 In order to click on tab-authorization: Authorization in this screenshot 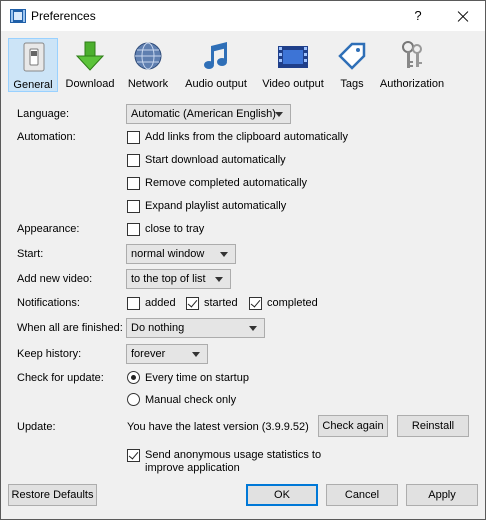, I will do `click(412, 65)`.